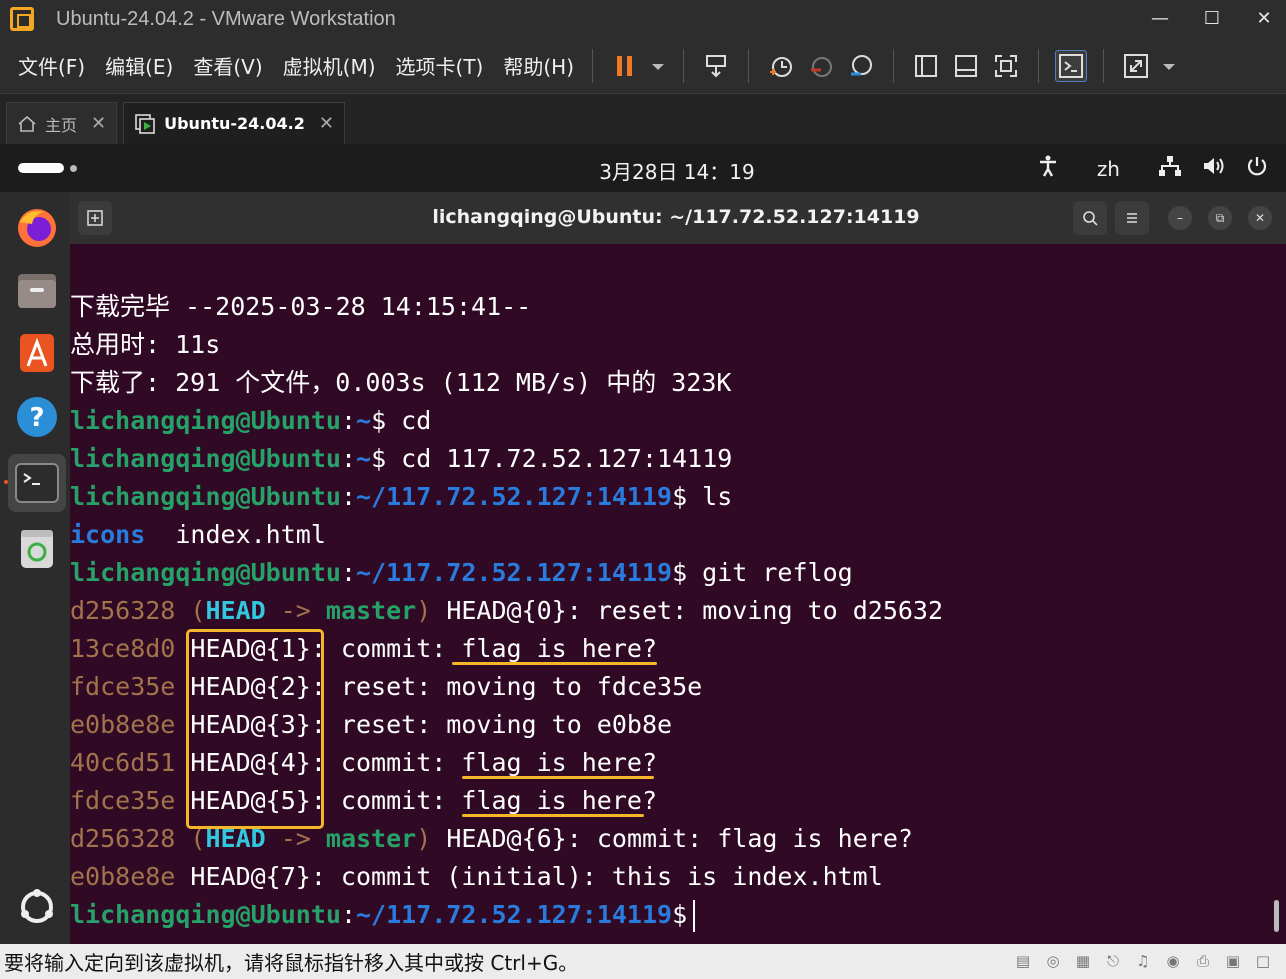 The width and height of the screenshot is (1286, 979). What do you see at coordinates (1160, 18) in the screenshot?
I see `minimize-icon: —` at bounding box center [1160, 18].